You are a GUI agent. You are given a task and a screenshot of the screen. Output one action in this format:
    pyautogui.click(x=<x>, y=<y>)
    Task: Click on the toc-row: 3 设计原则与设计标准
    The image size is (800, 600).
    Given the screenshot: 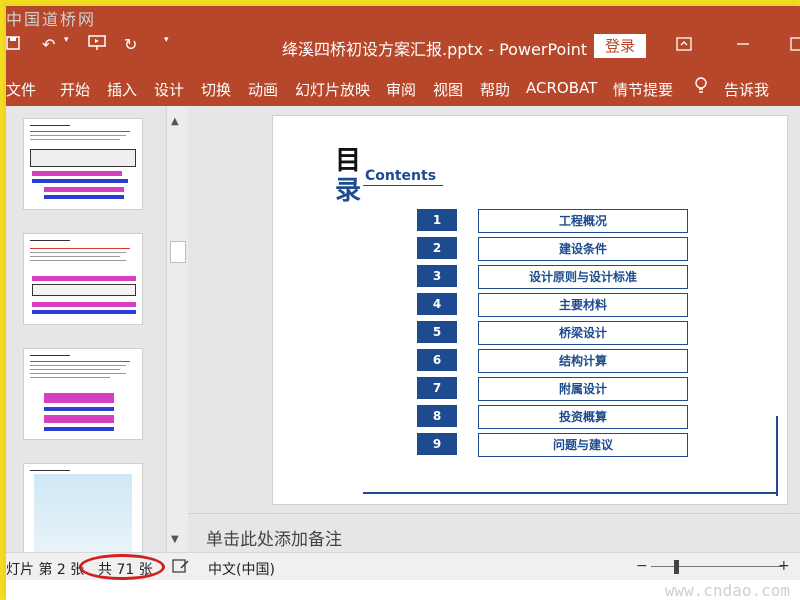 What is the action you would take?
    pyautogui.click(x=553, y=277)
    